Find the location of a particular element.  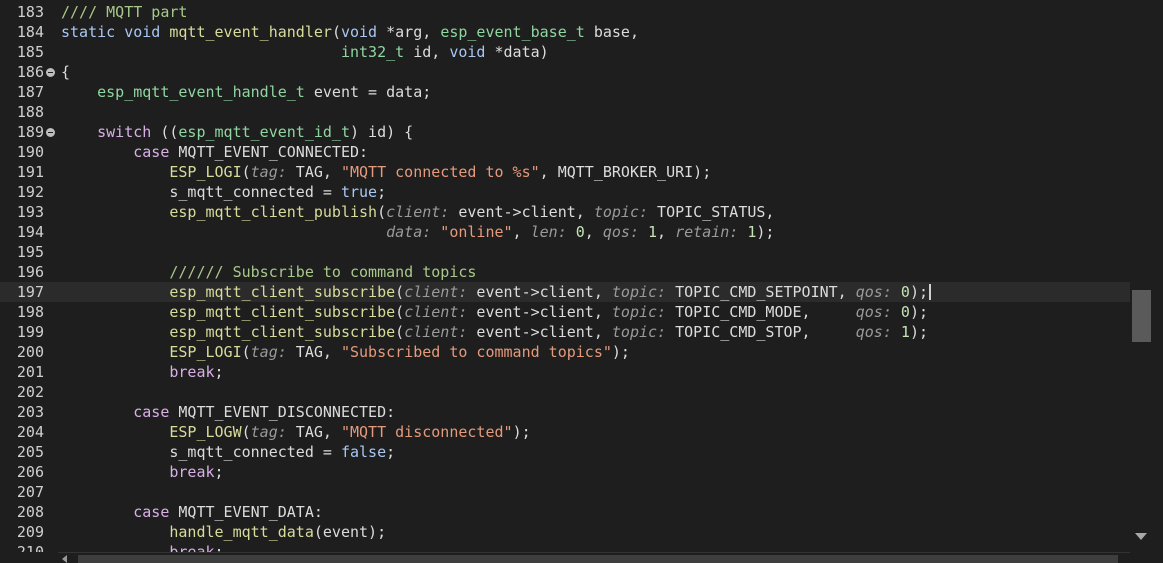

code-text: ESP_LOGW(tag: TAG, "MQTT disconnected"); is located at coordinates (350, 432).